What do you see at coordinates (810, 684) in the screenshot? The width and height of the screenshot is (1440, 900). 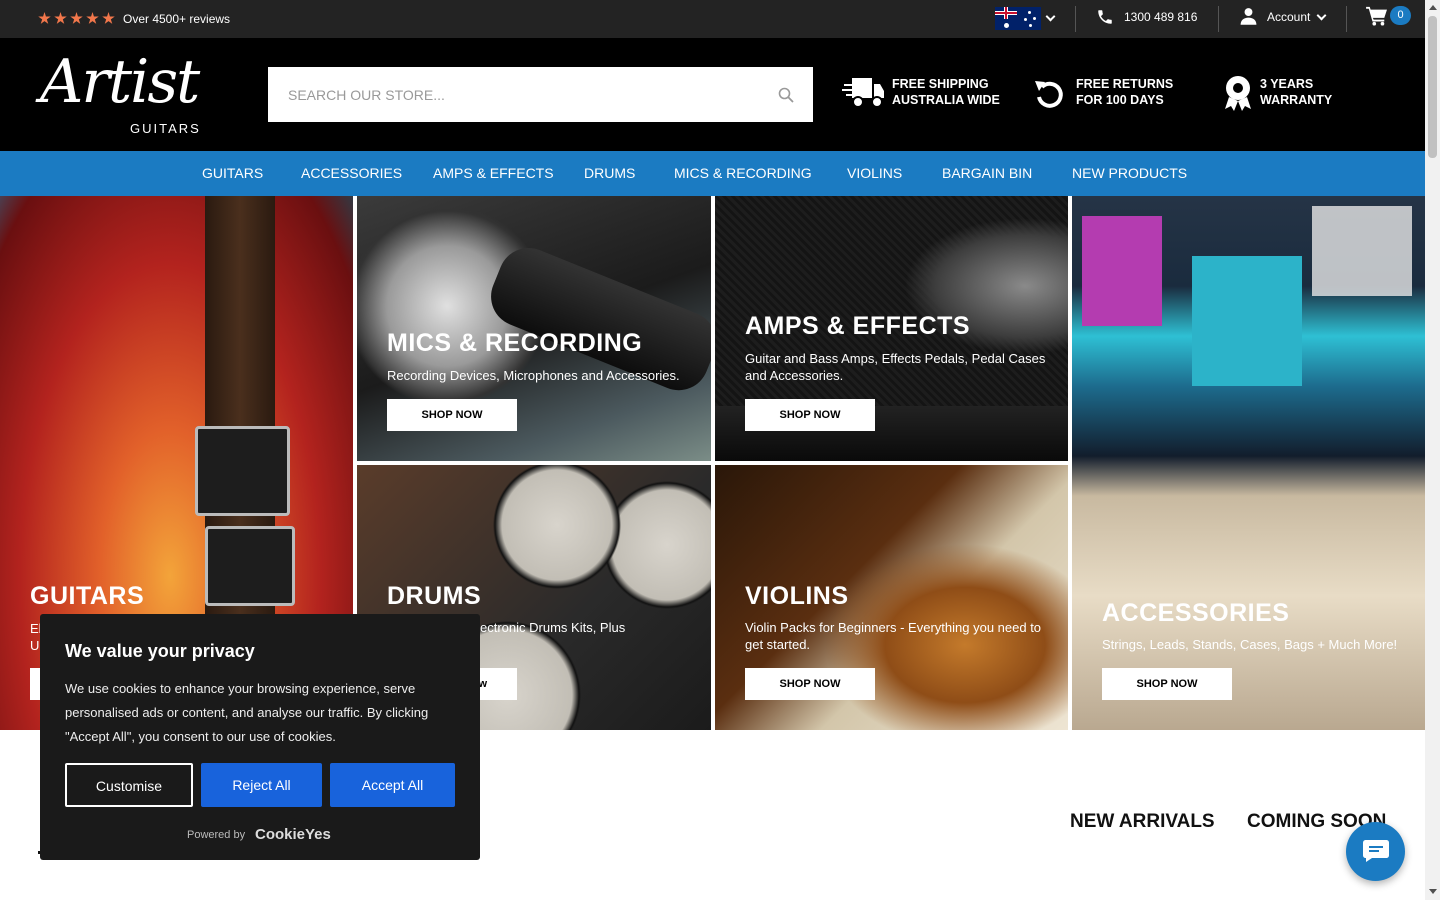 I see `tile-violins-shop-button: SHOP NOW` at bounding box center [810, 684].